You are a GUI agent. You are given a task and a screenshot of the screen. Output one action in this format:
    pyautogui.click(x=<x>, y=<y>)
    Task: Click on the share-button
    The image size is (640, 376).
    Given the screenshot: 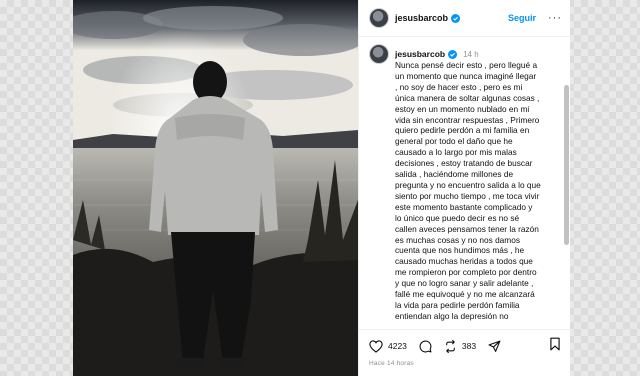 What is the action you would take?
    pyautogui.click(x=494, y=346)
    